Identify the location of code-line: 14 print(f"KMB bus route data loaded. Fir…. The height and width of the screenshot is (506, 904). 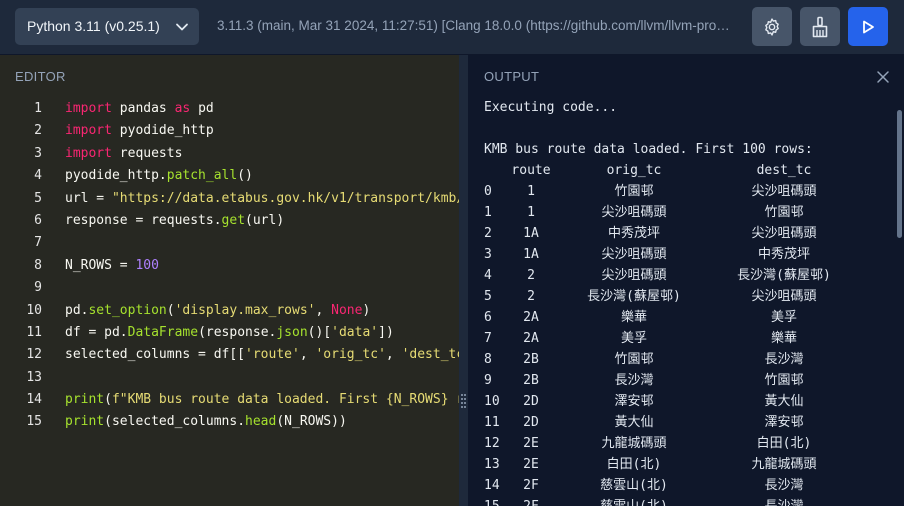
(229, 400).